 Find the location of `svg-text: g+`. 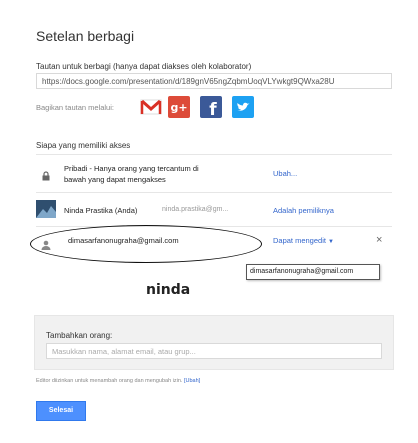

svg-text: g+ is located at coordinates (178, 107).